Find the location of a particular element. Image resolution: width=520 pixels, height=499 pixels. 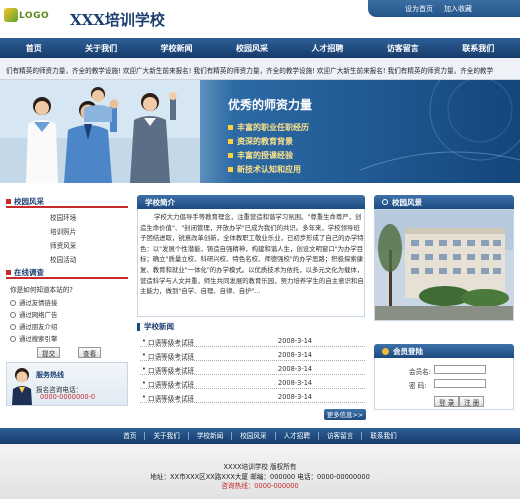

hotline-number: 0000-0000000-0 is located at coordinates (68, 397).